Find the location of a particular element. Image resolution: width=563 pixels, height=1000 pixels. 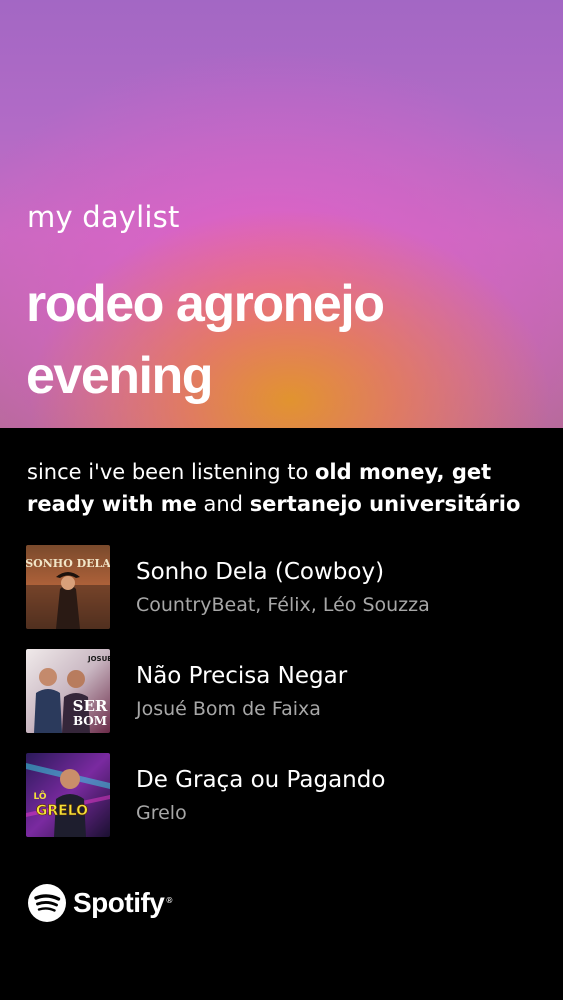

album-cover: SONHO DELA is located at coordinates (68, 587).